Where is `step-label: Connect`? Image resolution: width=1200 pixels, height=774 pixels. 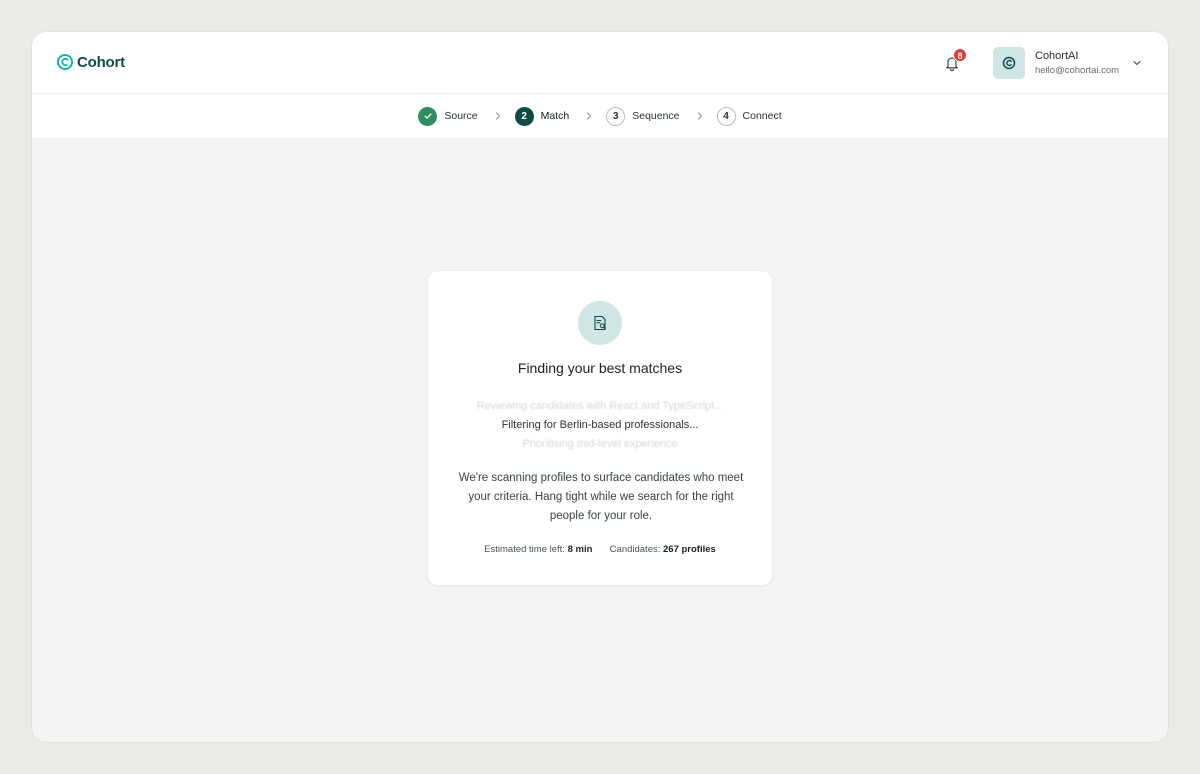
step-label: Connect is located at coordinates (762, 116).